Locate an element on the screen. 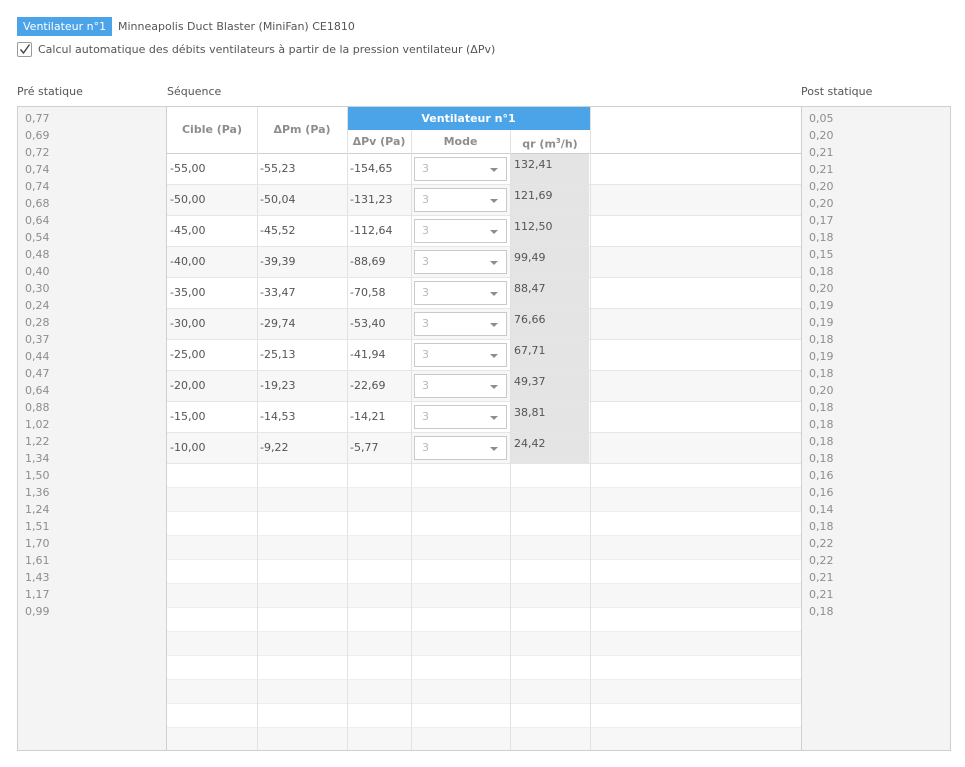 The height and width of the screenshot is (767, 965). dpv-cell: -131,23 is located at coordinates (379, 200).